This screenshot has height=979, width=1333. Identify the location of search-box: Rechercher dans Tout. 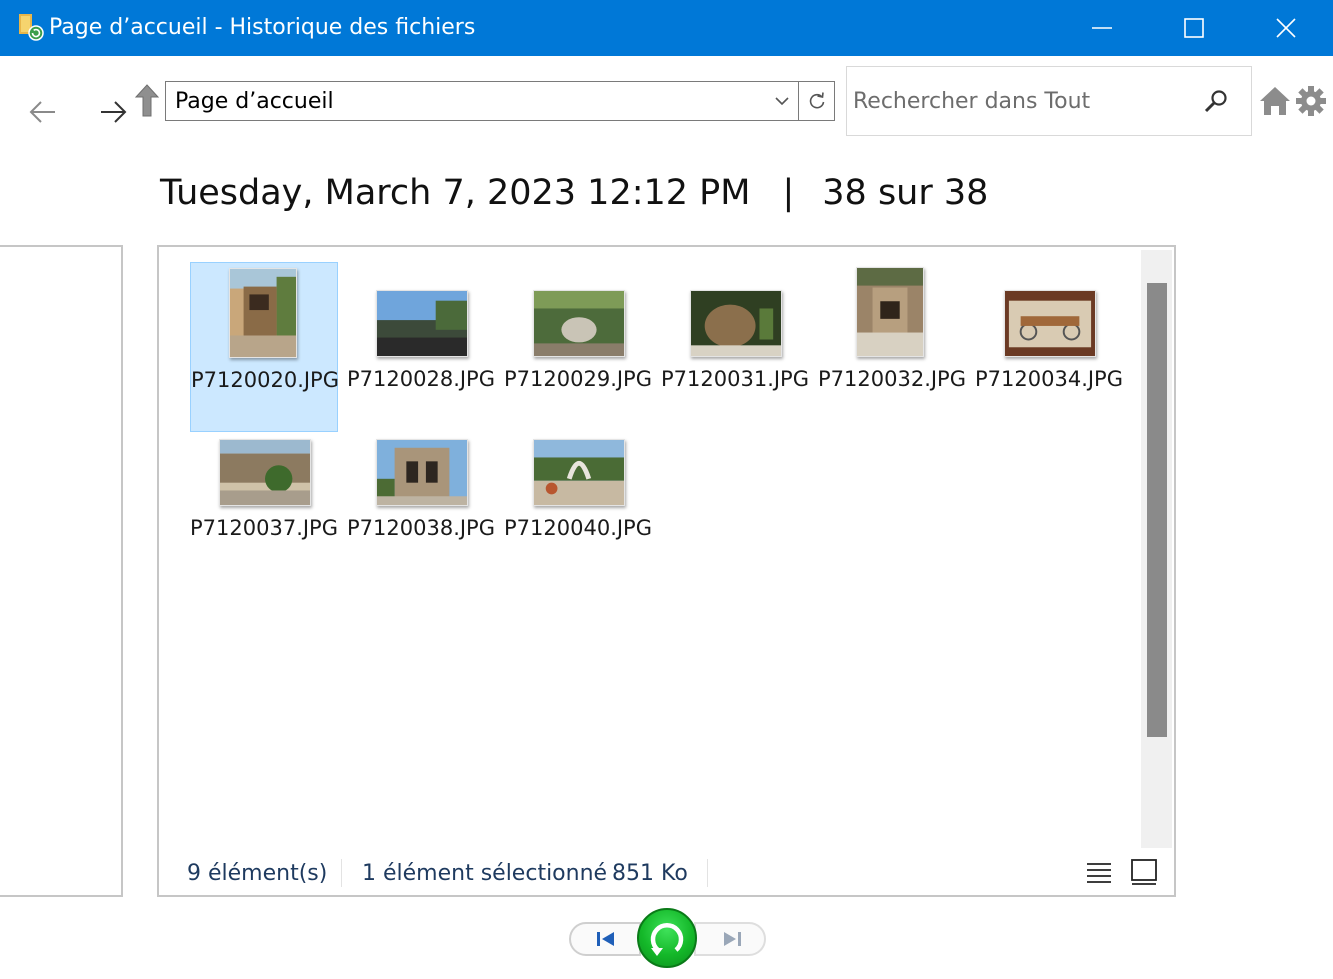
(1049, 101).